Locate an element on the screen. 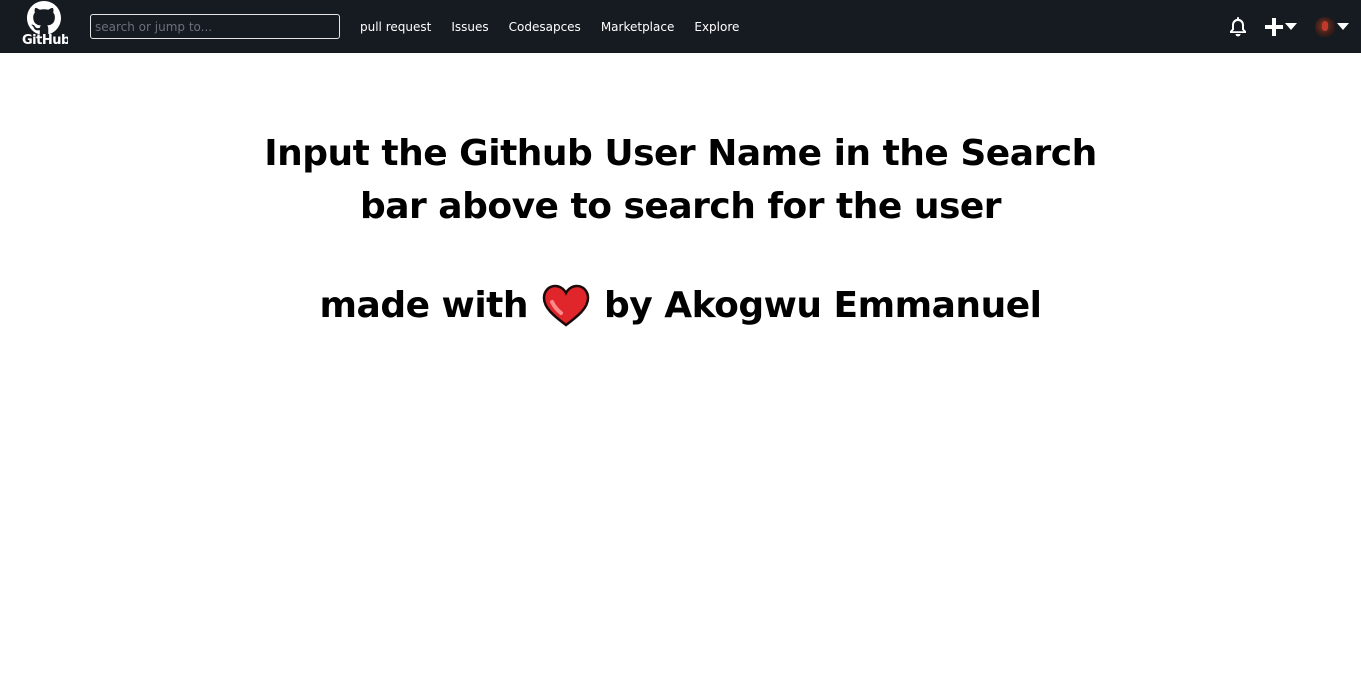 This screenshot has height=694, width=1361. plus-icon is located at coordinates (1274, 26).